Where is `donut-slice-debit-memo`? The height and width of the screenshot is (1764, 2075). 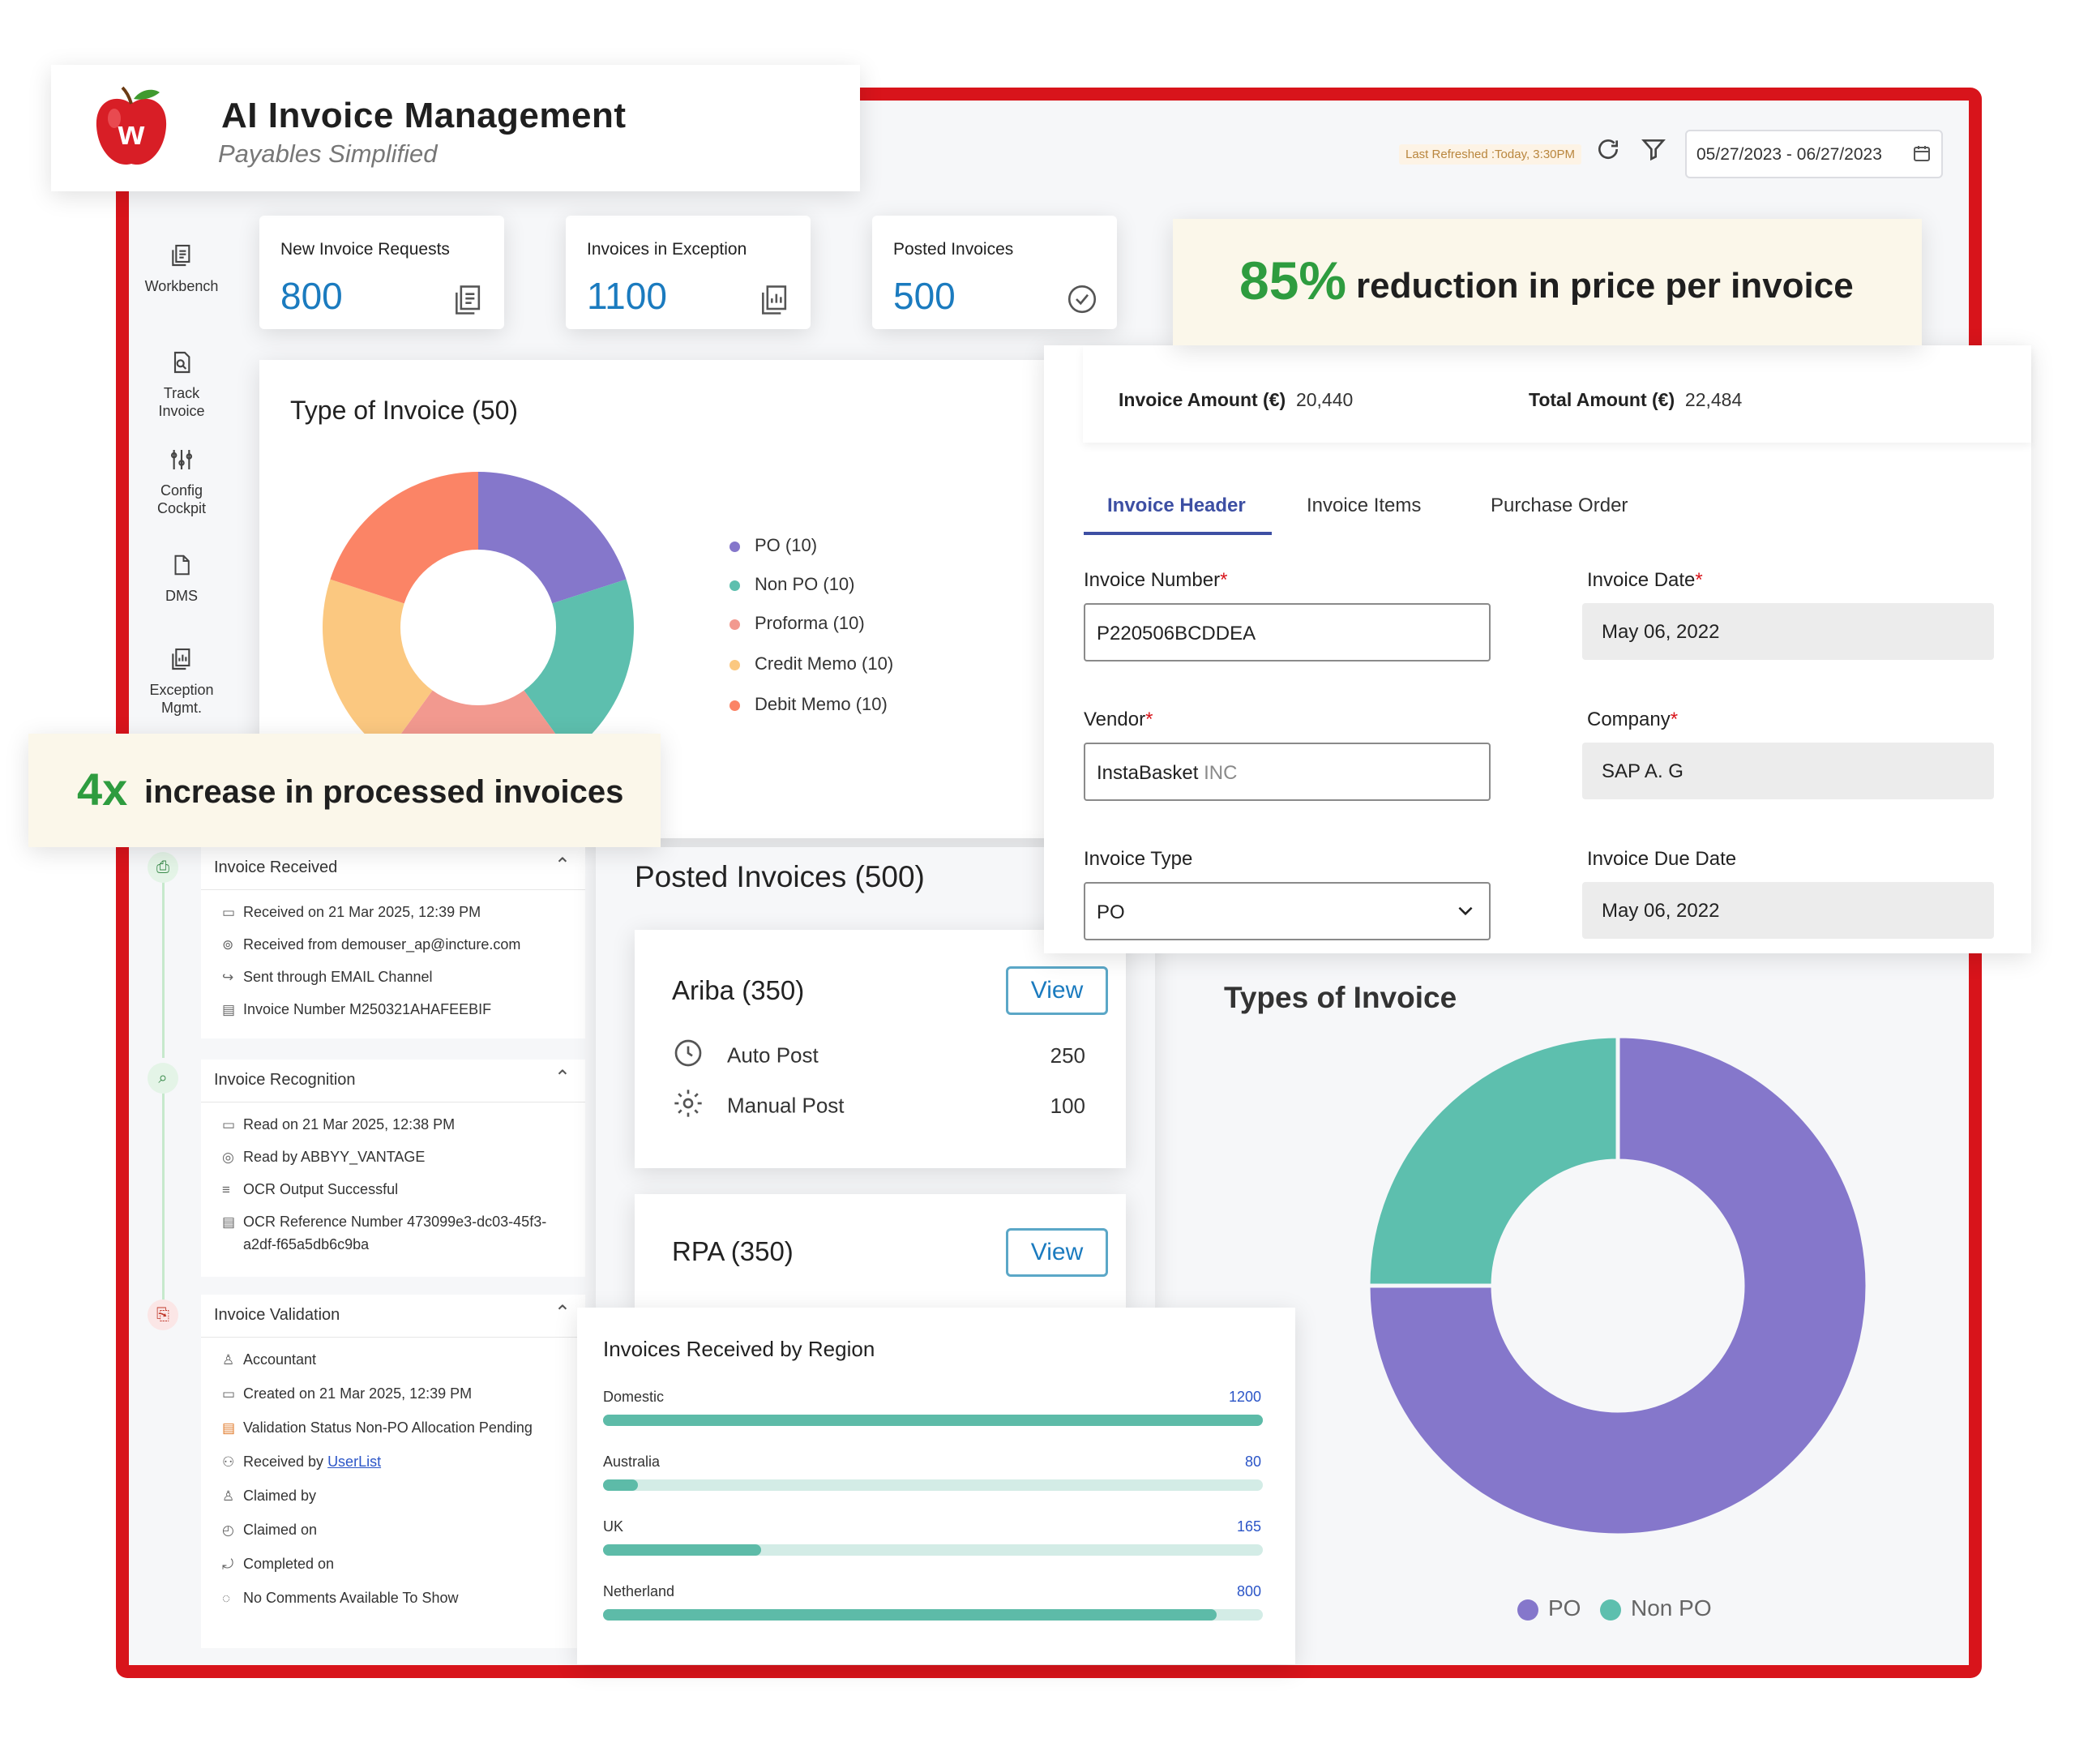
donut-slice-debit-memo is located at coordinates (404, 538).